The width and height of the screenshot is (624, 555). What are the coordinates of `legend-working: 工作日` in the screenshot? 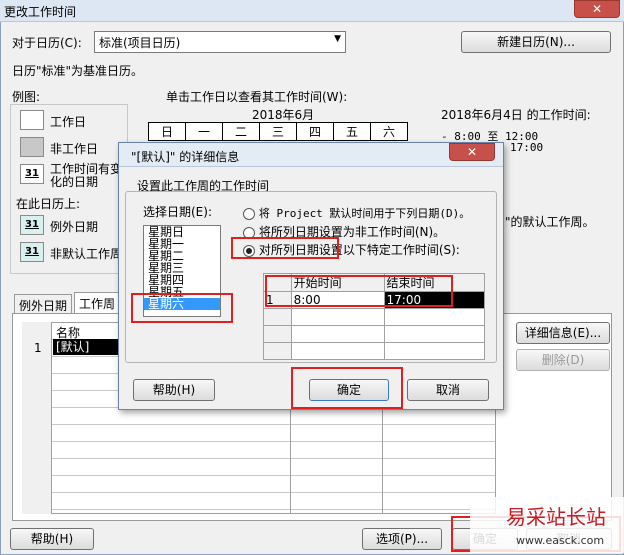 It's located at (68, 122).